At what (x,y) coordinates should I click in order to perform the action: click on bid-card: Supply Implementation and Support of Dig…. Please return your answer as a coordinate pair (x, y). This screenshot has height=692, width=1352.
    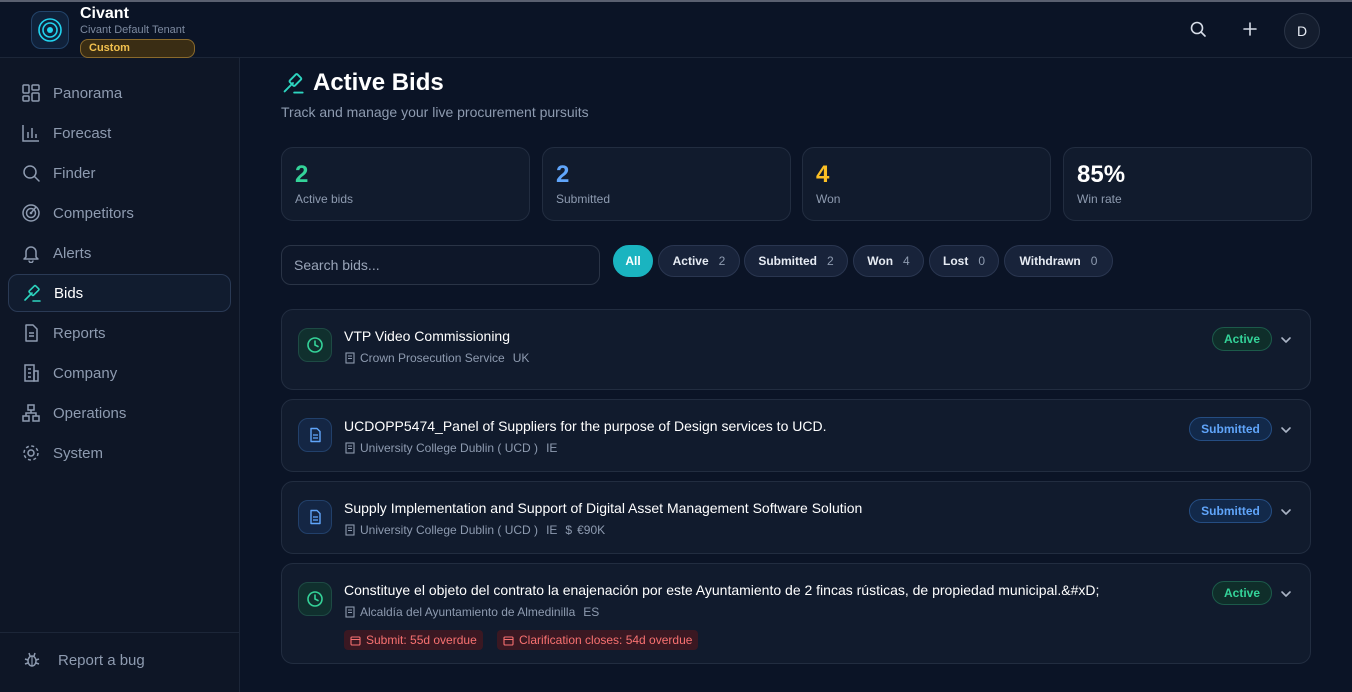
    Looking at the image, I should click on (796, 517).